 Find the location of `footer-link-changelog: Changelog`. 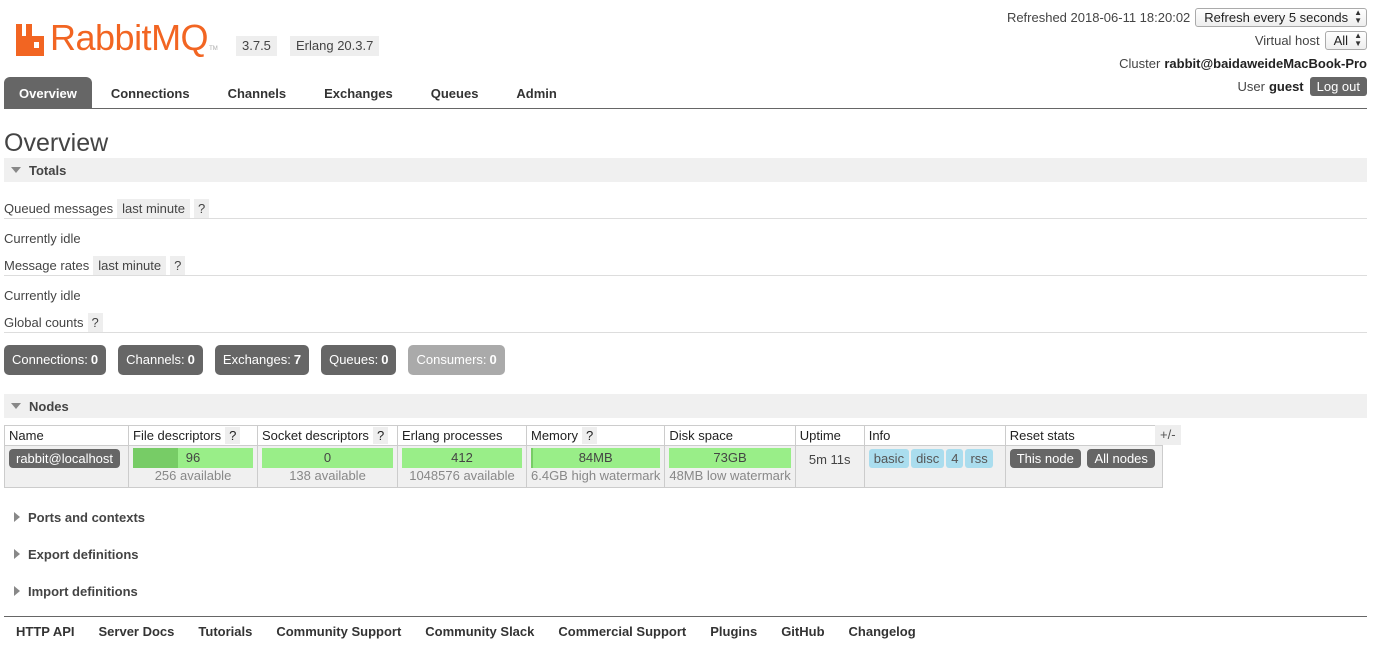

footer-link-changelog: Changelog is located at coordinates (882, 631).